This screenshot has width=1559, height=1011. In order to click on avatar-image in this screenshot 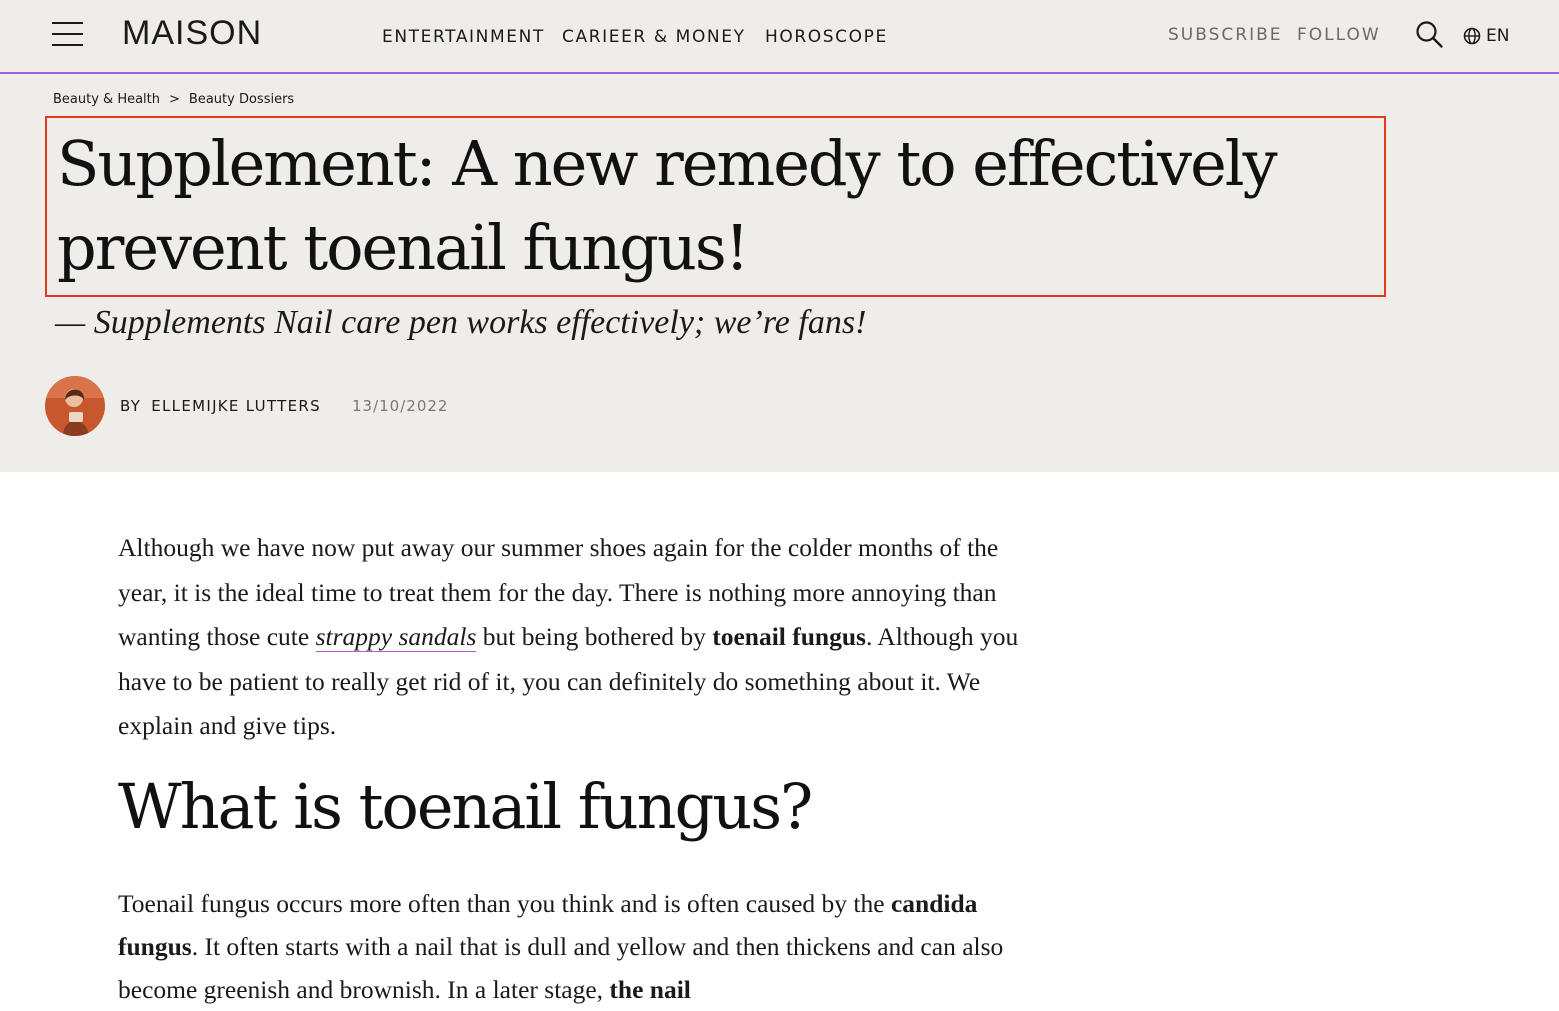, I will do `click(75, 406)`.